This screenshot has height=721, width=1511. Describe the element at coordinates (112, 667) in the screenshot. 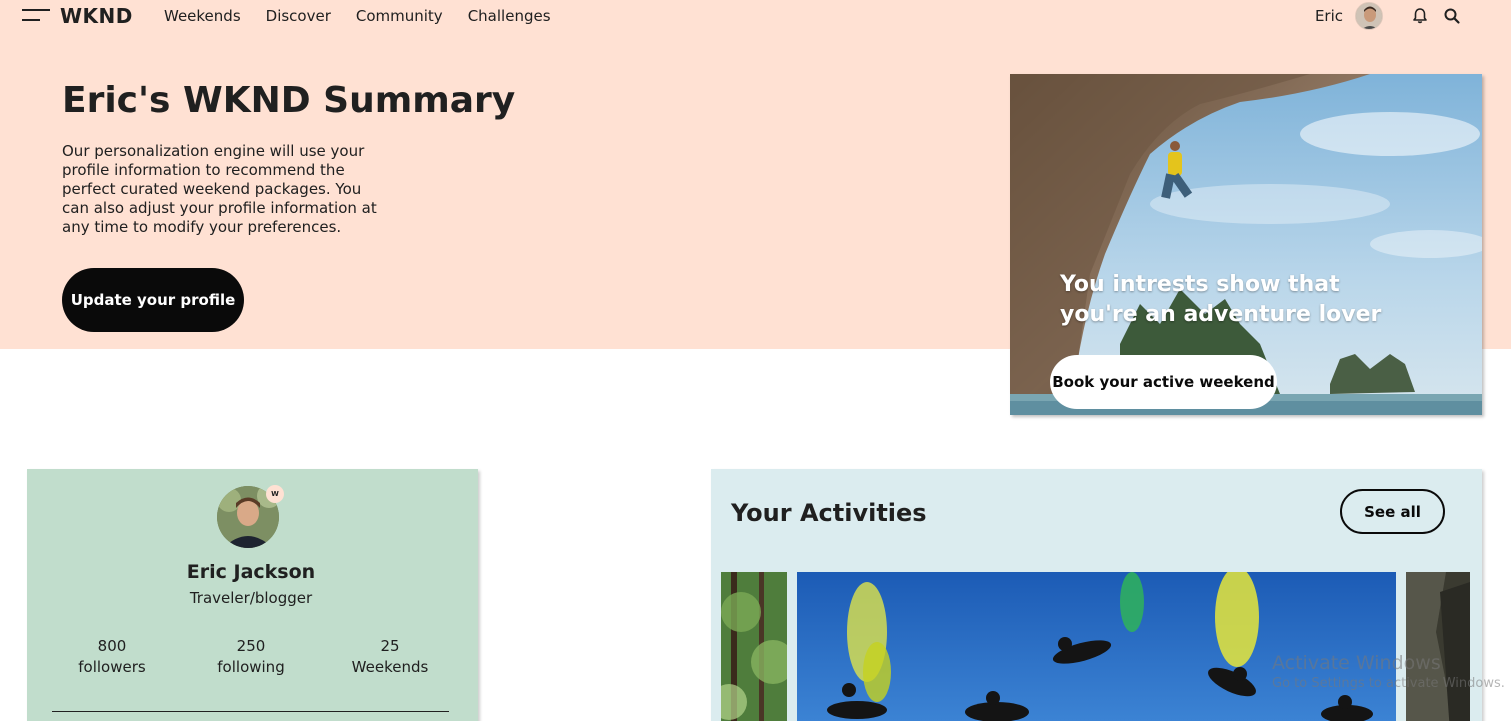

I see `stat-label: followers` at that location.